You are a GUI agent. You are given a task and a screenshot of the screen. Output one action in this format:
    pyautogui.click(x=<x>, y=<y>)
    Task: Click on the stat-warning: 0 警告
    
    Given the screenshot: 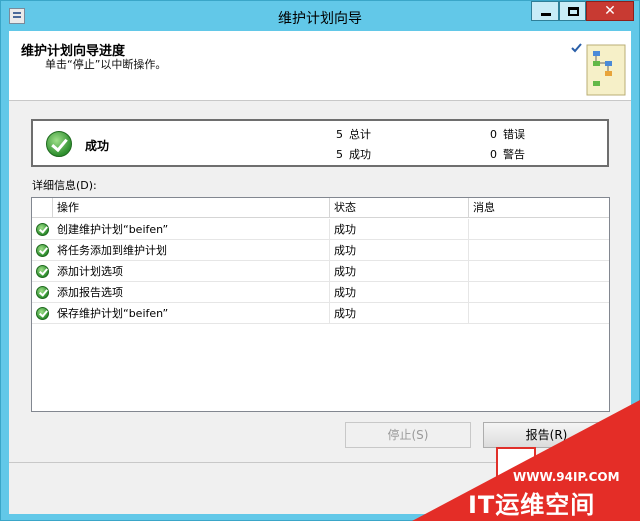 What is the action you would take?
    pyautogui.click(x=506, y=154)
    